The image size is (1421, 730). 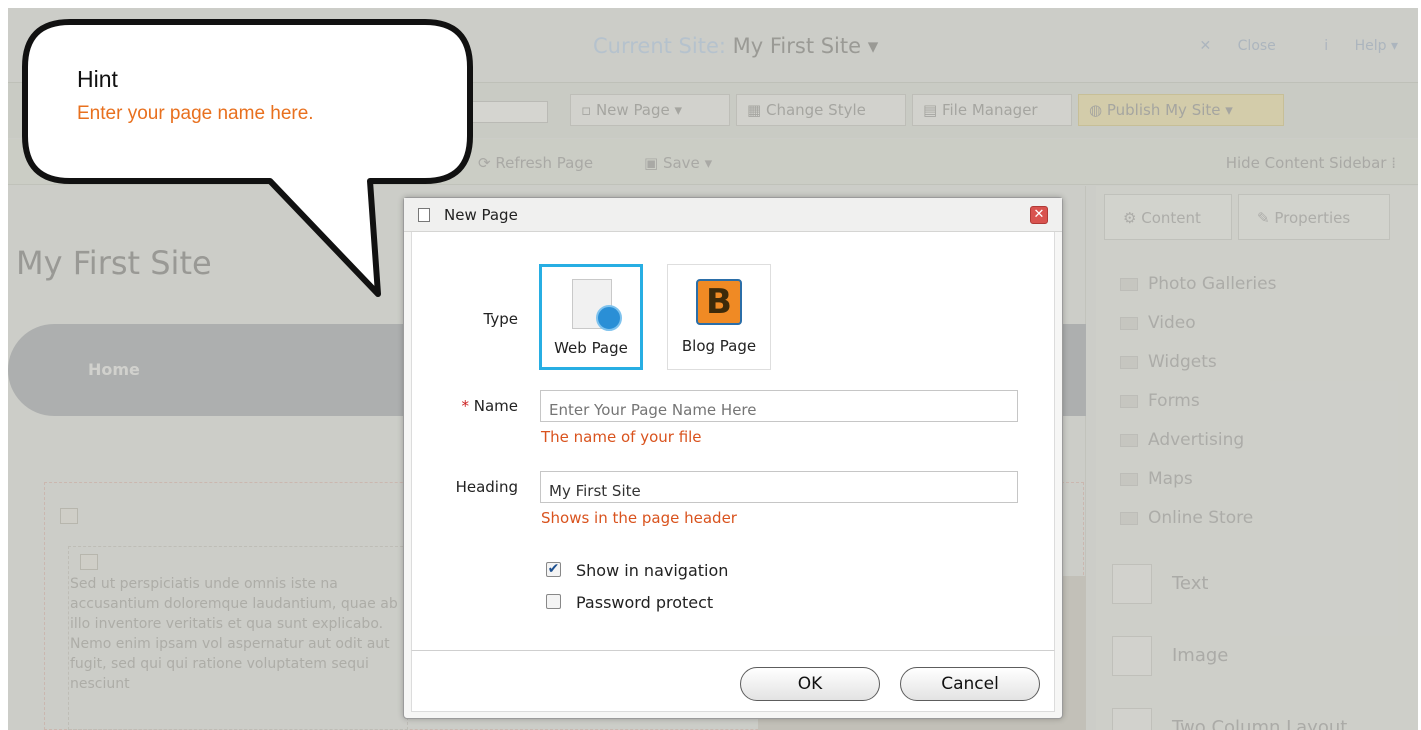 What do you see at coordinates (247, 158) in the screenshot?
I see `hint-bubble-shape` at bounding box center [247, 158].